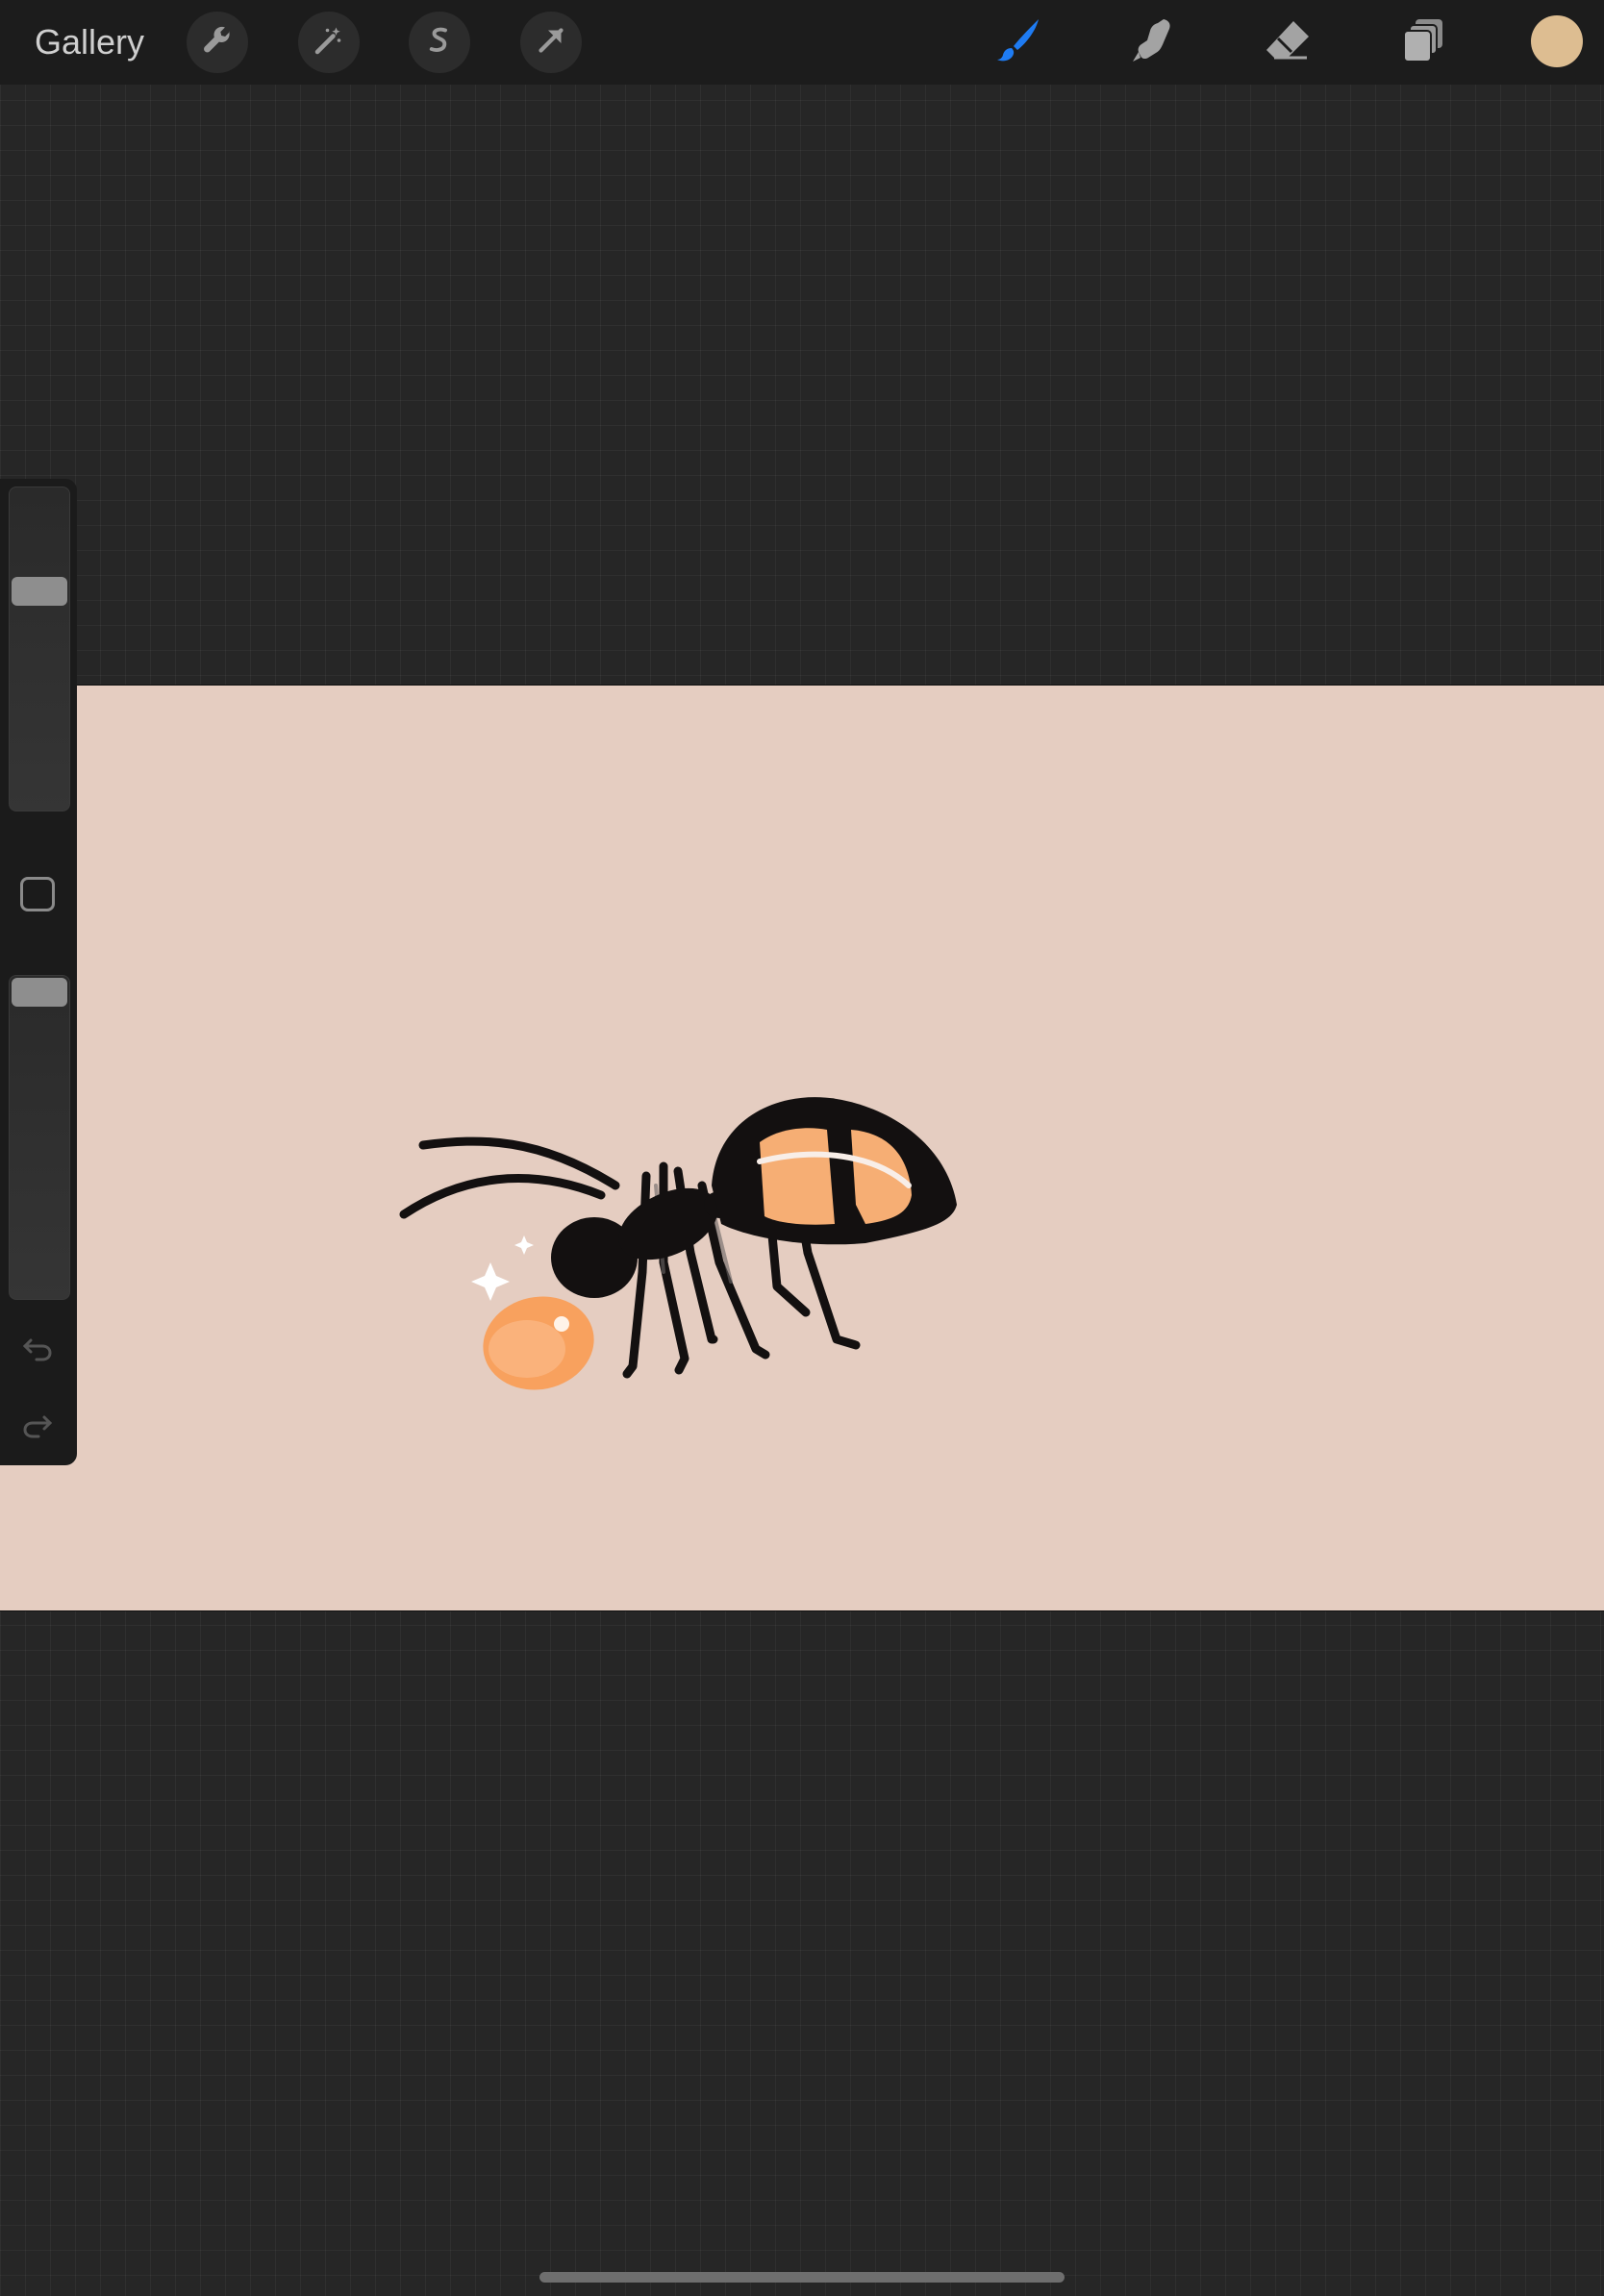 The height and width of the screenshot is (2296, 1604). Describe the element at coordinates (39, 591) in the screenshot. I see `brush-size-thumb` at that location.